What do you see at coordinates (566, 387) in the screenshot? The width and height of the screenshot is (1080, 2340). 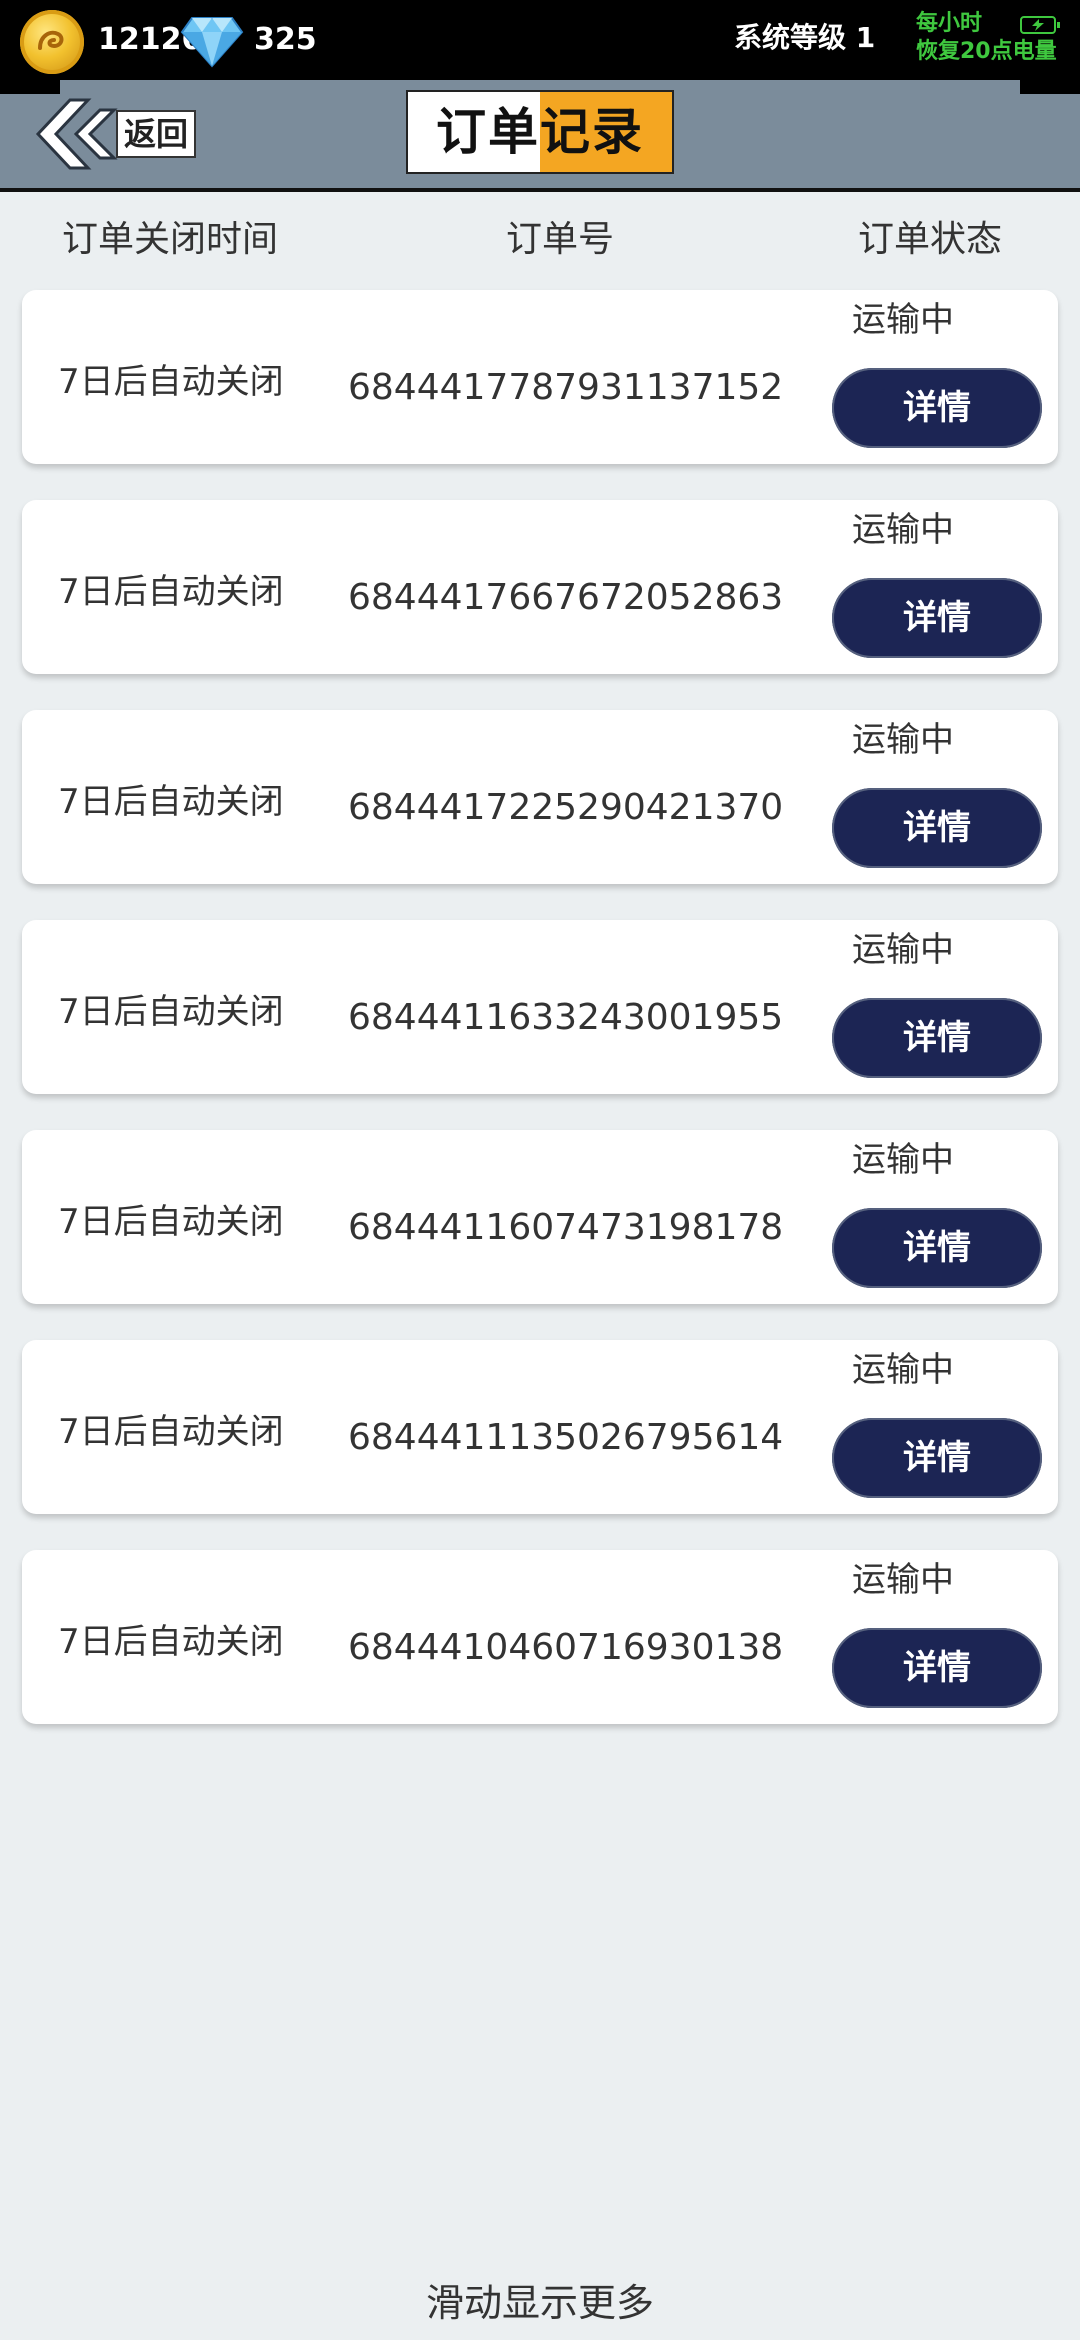 I see `order-number: 6844417787931137152` at bounding box center [566, 387].